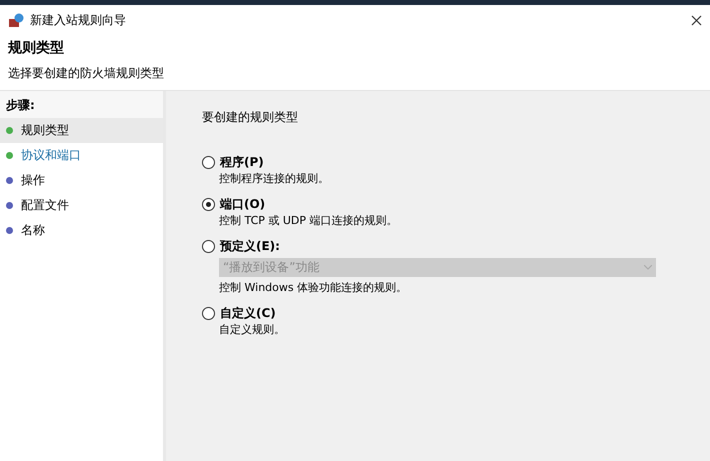 The image size is (710, 461). Describe the element at coordinates (81, 180) in the screenshot. I see `step-item: 操作` at that location.